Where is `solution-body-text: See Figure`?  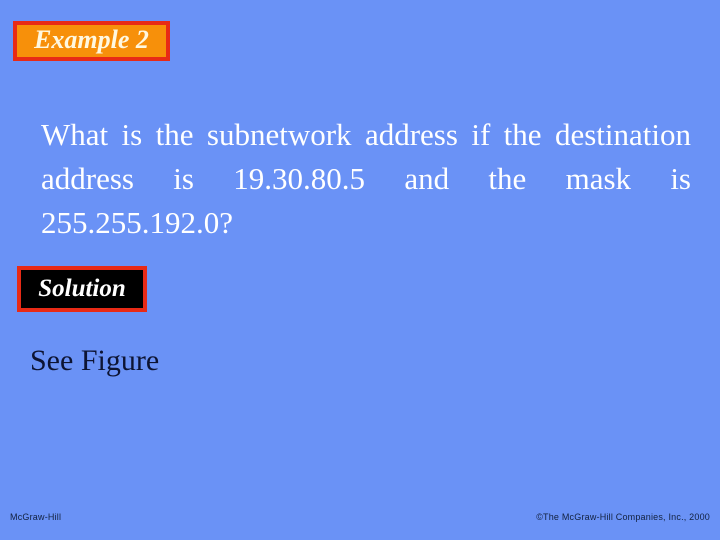
solution-body-text: See Figure is located at coordinates (95, 360).